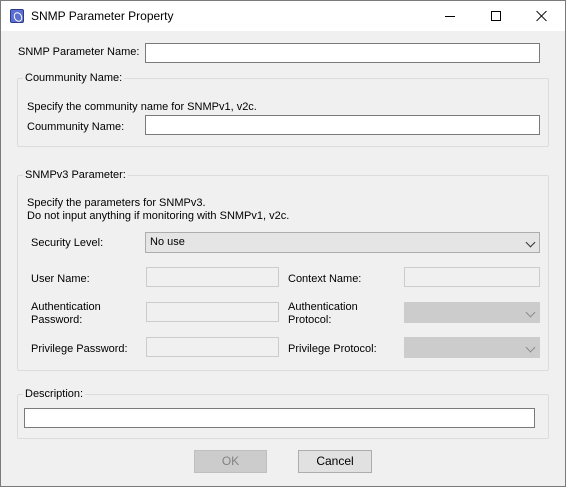  What do you see at coordinates (212, 277) in the screenshot?
I see `user-name-input` at bounding box center [212, 277].